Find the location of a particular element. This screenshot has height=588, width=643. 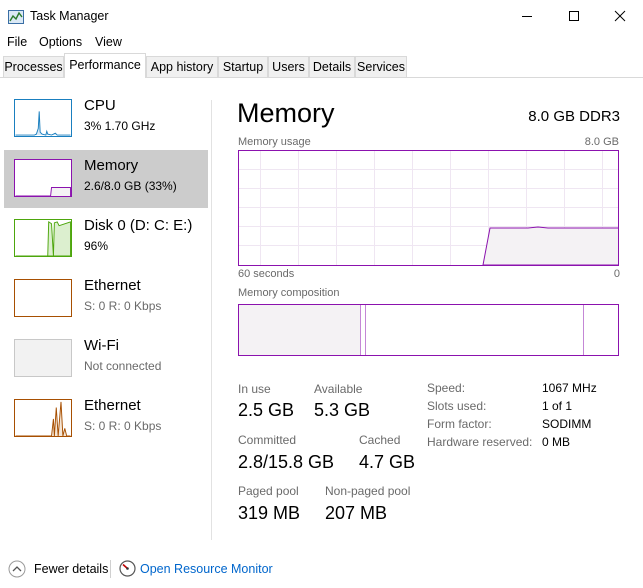

sidebar-cpu-sub: 3% 1.70 GHz is located at coordinates (120, 126).